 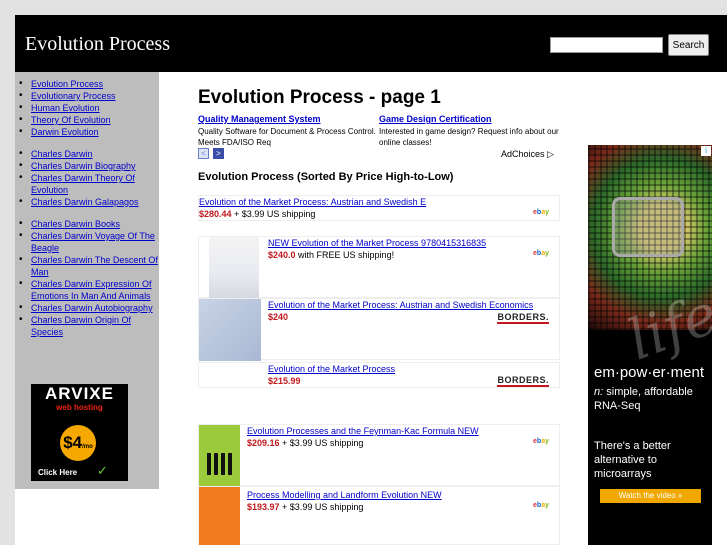 What do you see at coordinates (688, 45) in the screenshot?
I see `search-button: Search` at bounding box center [688, 45].